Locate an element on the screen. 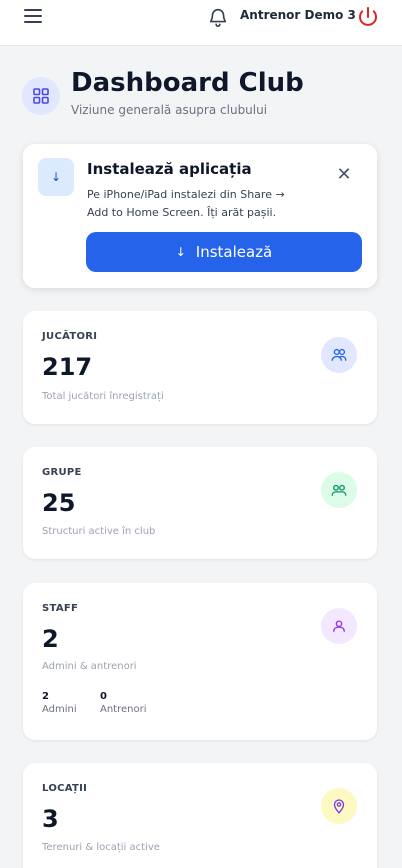  stat-description: Terenuri & locații active is located at coordinates (101, 847).